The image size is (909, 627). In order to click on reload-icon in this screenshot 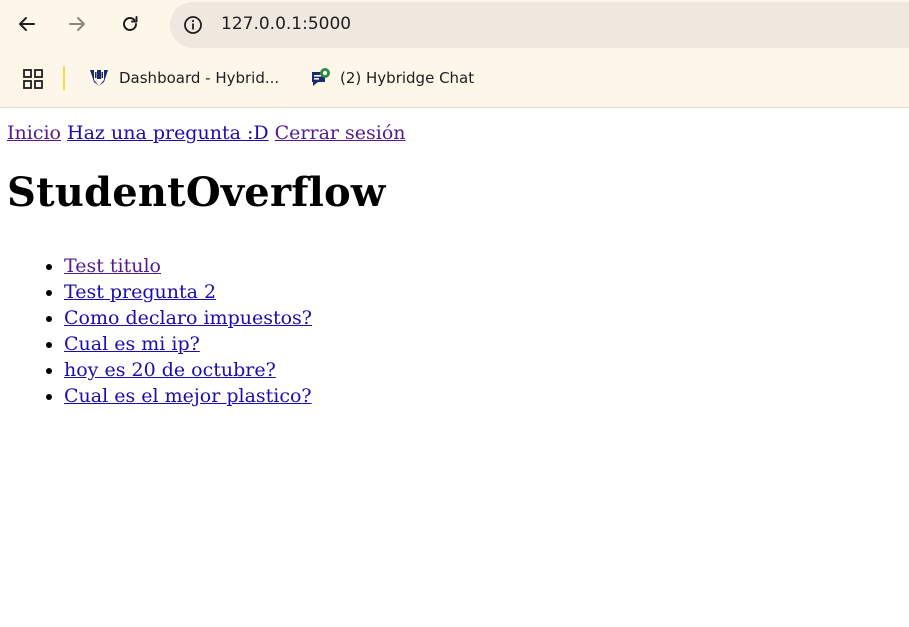, I will do `click(130, 23)`.